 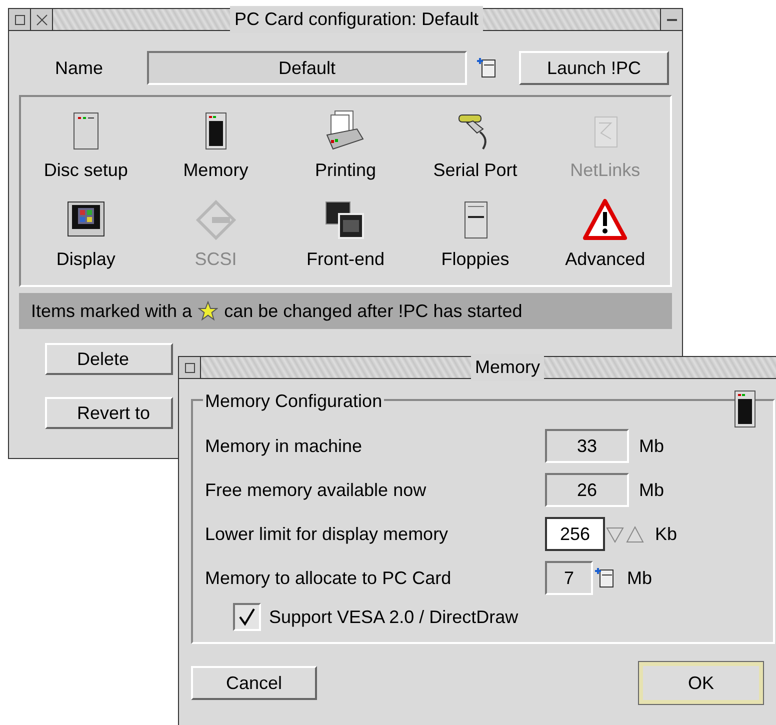 I want to click on close-icon, so click(x=42, y=20).